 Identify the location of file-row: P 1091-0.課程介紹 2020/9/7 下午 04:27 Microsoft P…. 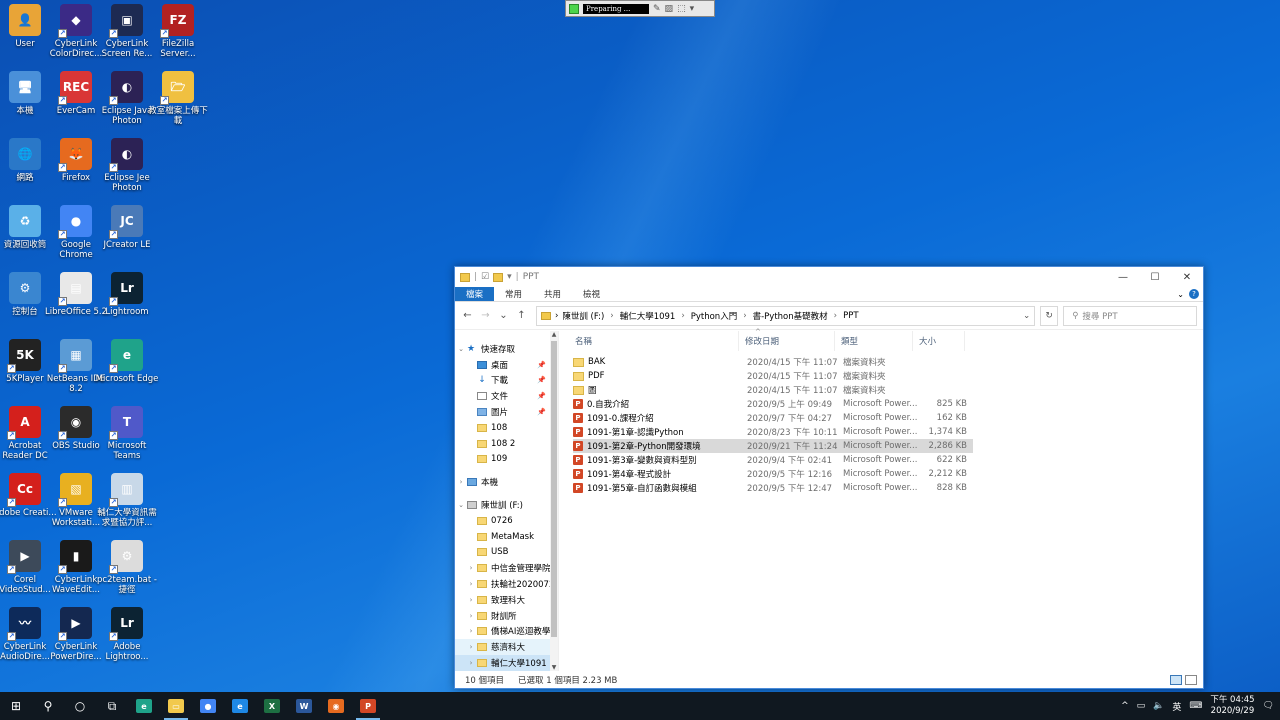
(773, 418).